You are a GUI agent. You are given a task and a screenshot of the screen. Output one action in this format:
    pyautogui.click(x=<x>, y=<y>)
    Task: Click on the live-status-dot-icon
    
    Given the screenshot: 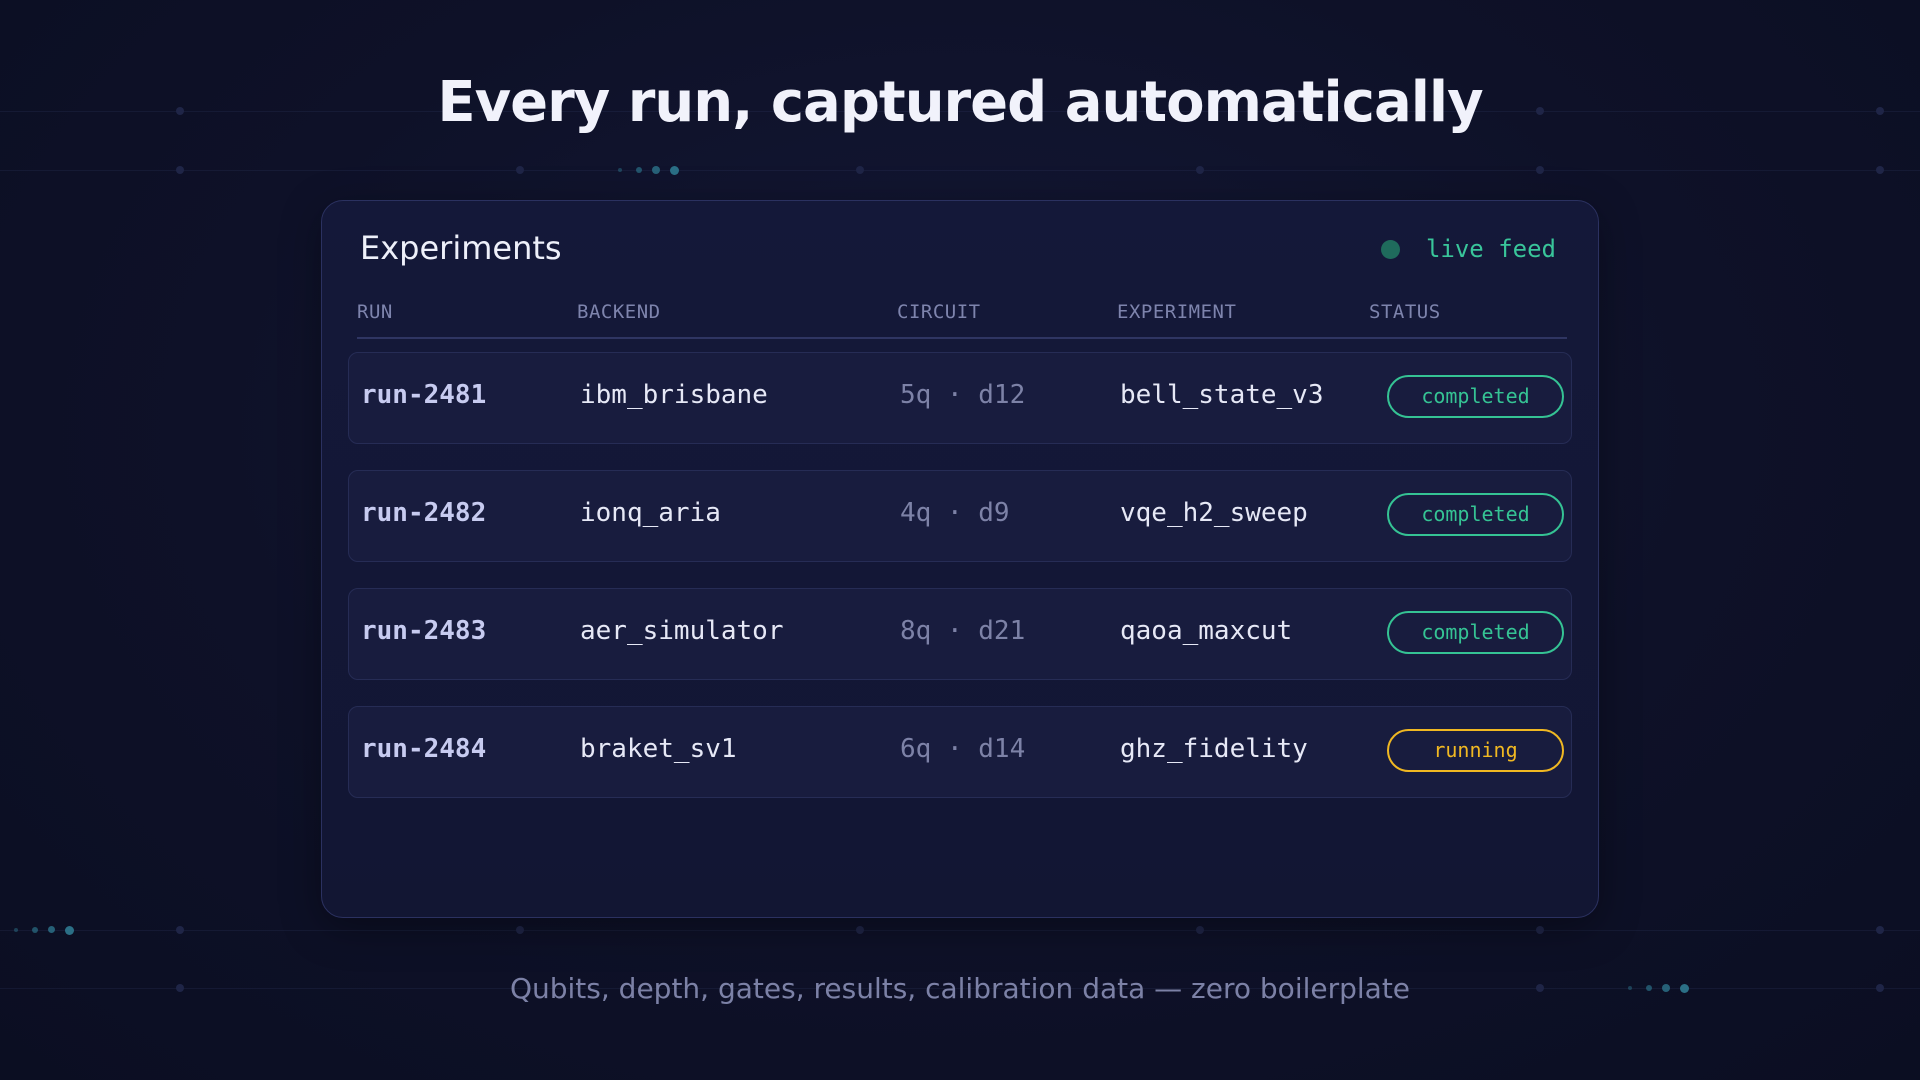 What is the action you would take?
    pyautogui.click(x=1390, y=249)
    